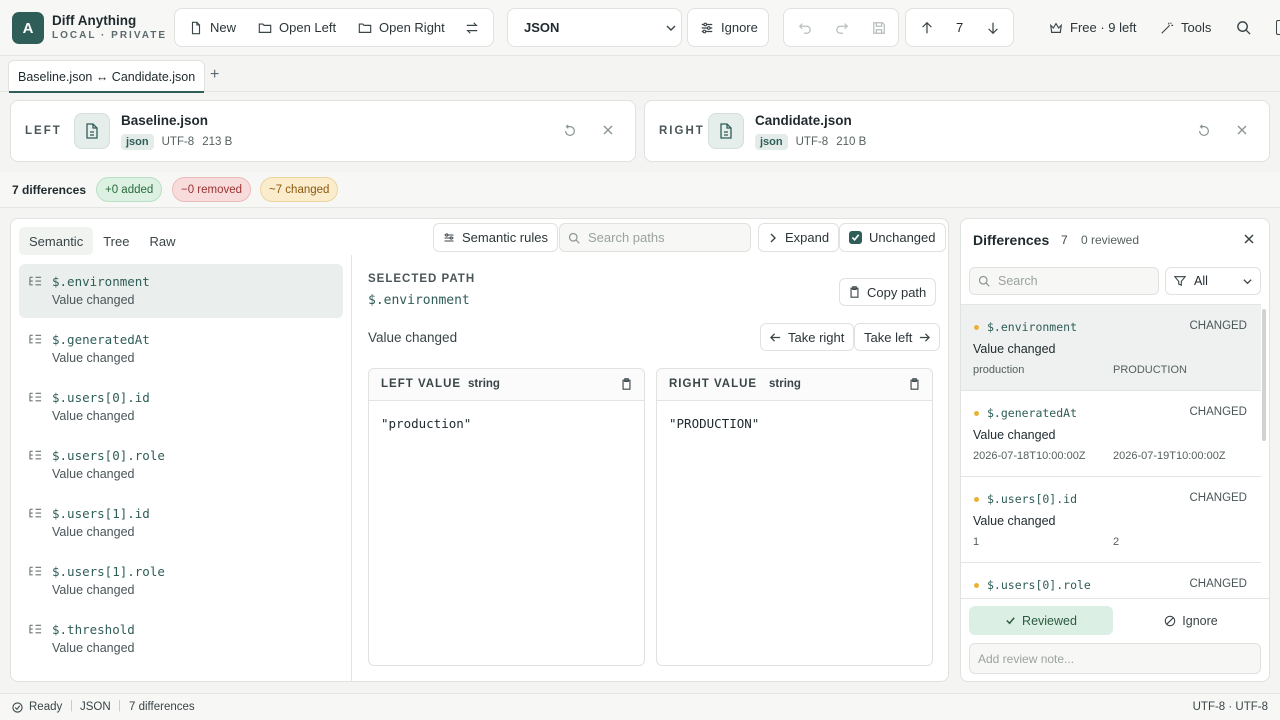 The height and width of the screenshot is (720, 1280). Describe the element at coordinates (594, 27) in the screenshot. I see `format-select: JSON` at that location.